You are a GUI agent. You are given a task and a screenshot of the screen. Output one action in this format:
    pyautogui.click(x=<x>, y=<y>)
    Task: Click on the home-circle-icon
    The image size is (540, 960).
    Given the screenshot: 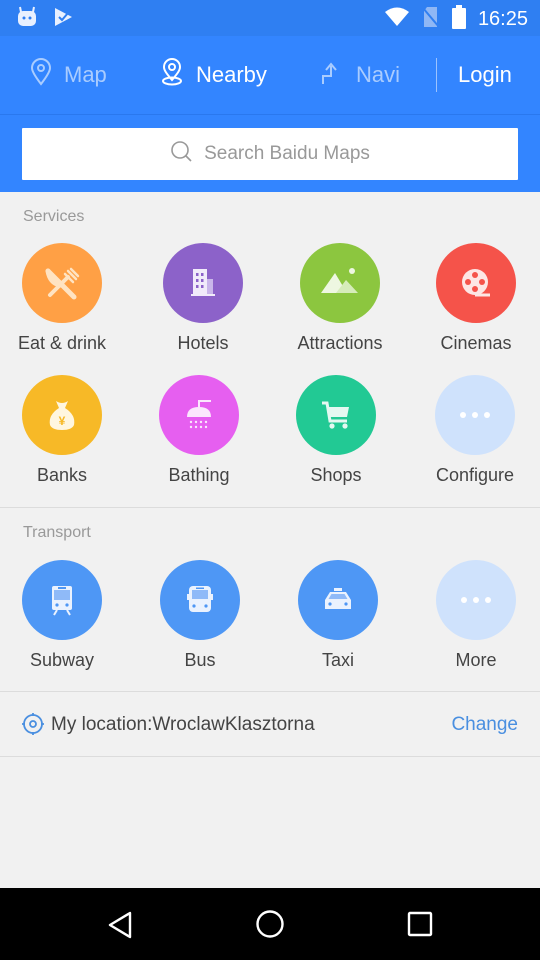 What is the action you would take?
    pyautogui.click(x=270, y=924)
    